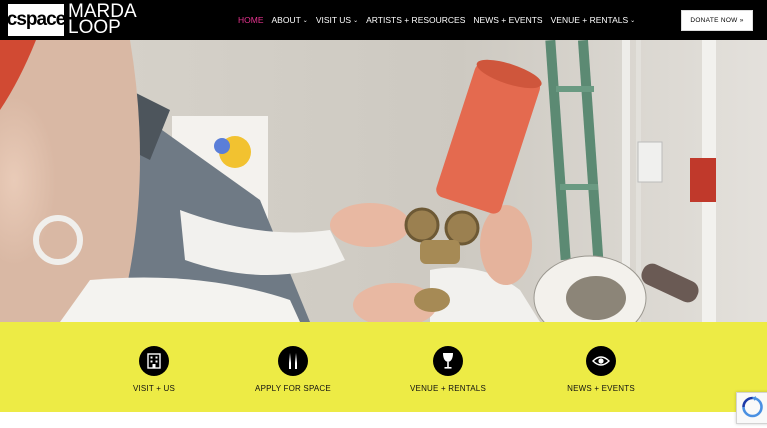 The height and width of the screenshot is (428, 767). What do you see at coordinates (154, 388) in the screenshot?
I see `feature-label: VISIT + US` at bounding box center [154, 388].